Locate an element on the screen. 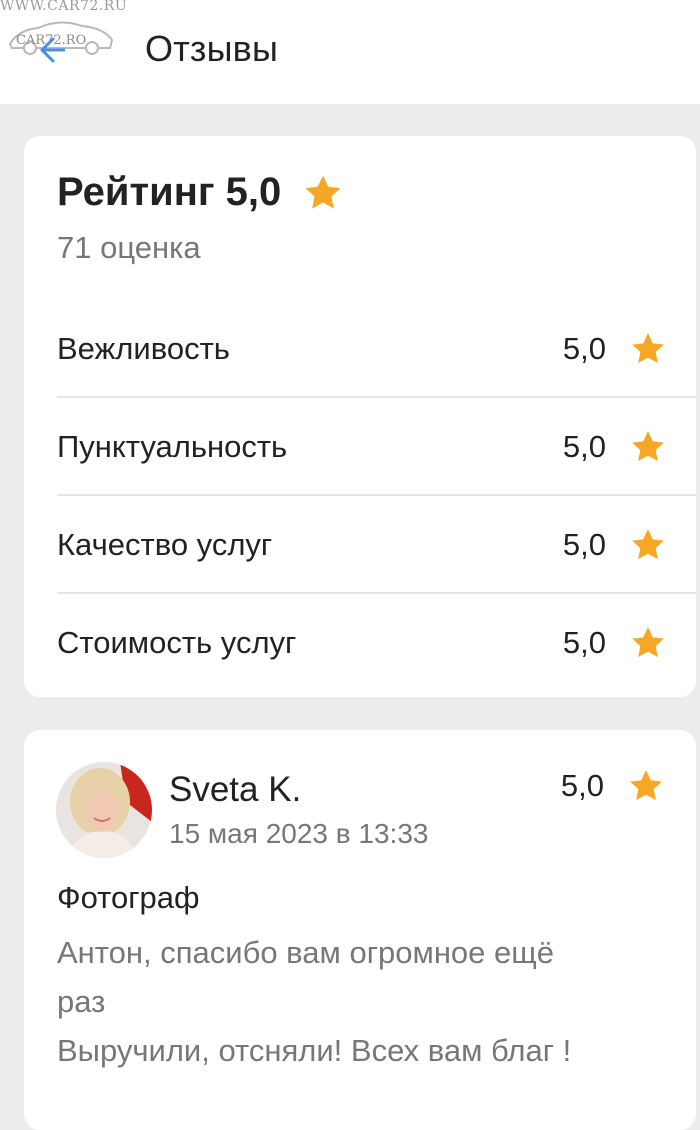 This screenshot has width=700, height=1130. criterion-label: Вежливость is located at coordinates (143, 348).